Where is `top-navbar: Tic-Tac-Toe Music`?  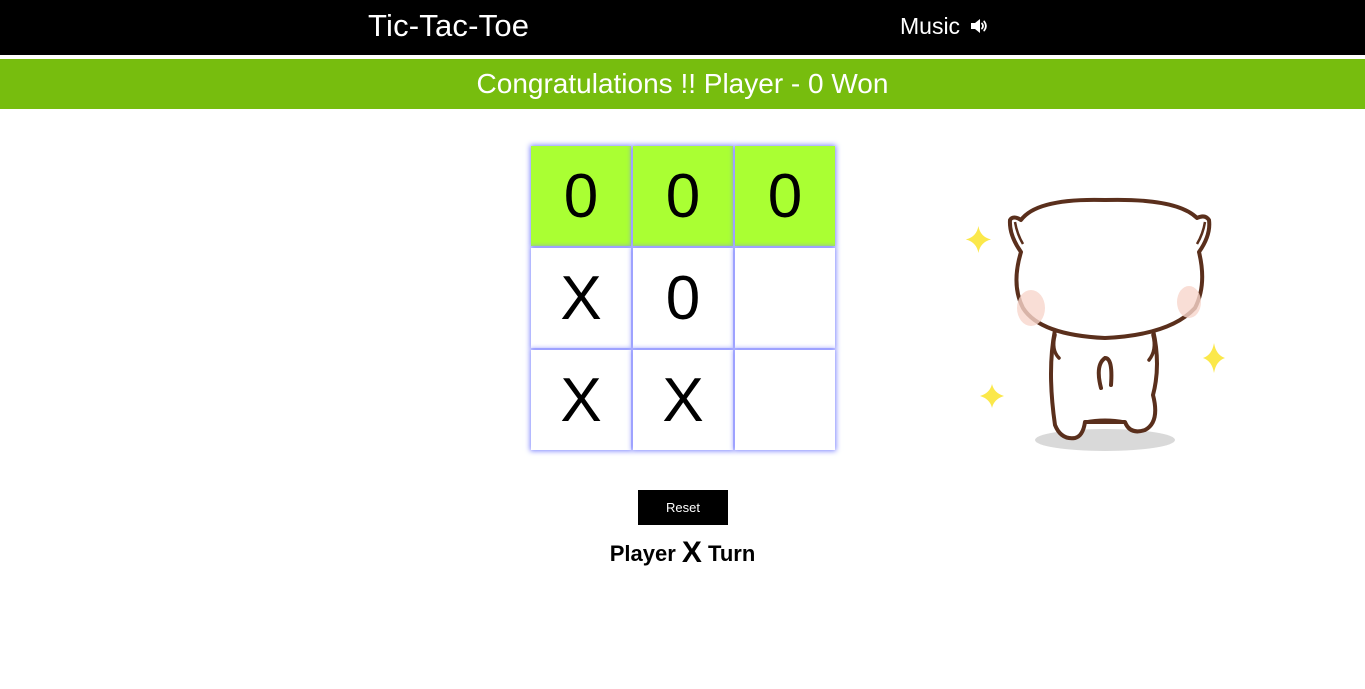
top-navbar: Tic-Tac-Toe Music is located at coordinates (682, 27).